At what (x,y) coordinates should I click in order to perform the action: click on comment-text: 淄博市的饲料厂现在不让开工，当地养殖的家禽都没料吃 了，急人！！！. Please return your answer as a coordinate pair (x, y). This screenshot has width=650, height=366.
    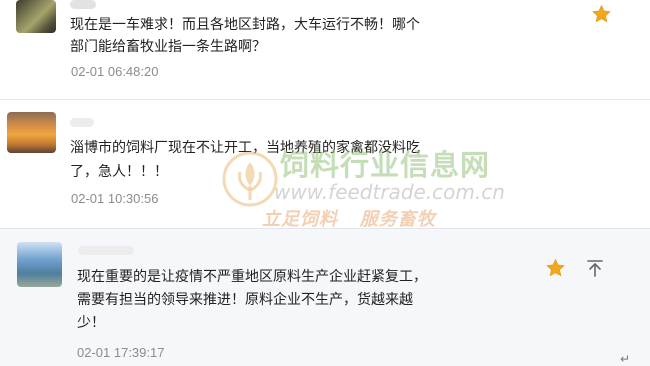
    Looking at the image, I should click on (245, 160).